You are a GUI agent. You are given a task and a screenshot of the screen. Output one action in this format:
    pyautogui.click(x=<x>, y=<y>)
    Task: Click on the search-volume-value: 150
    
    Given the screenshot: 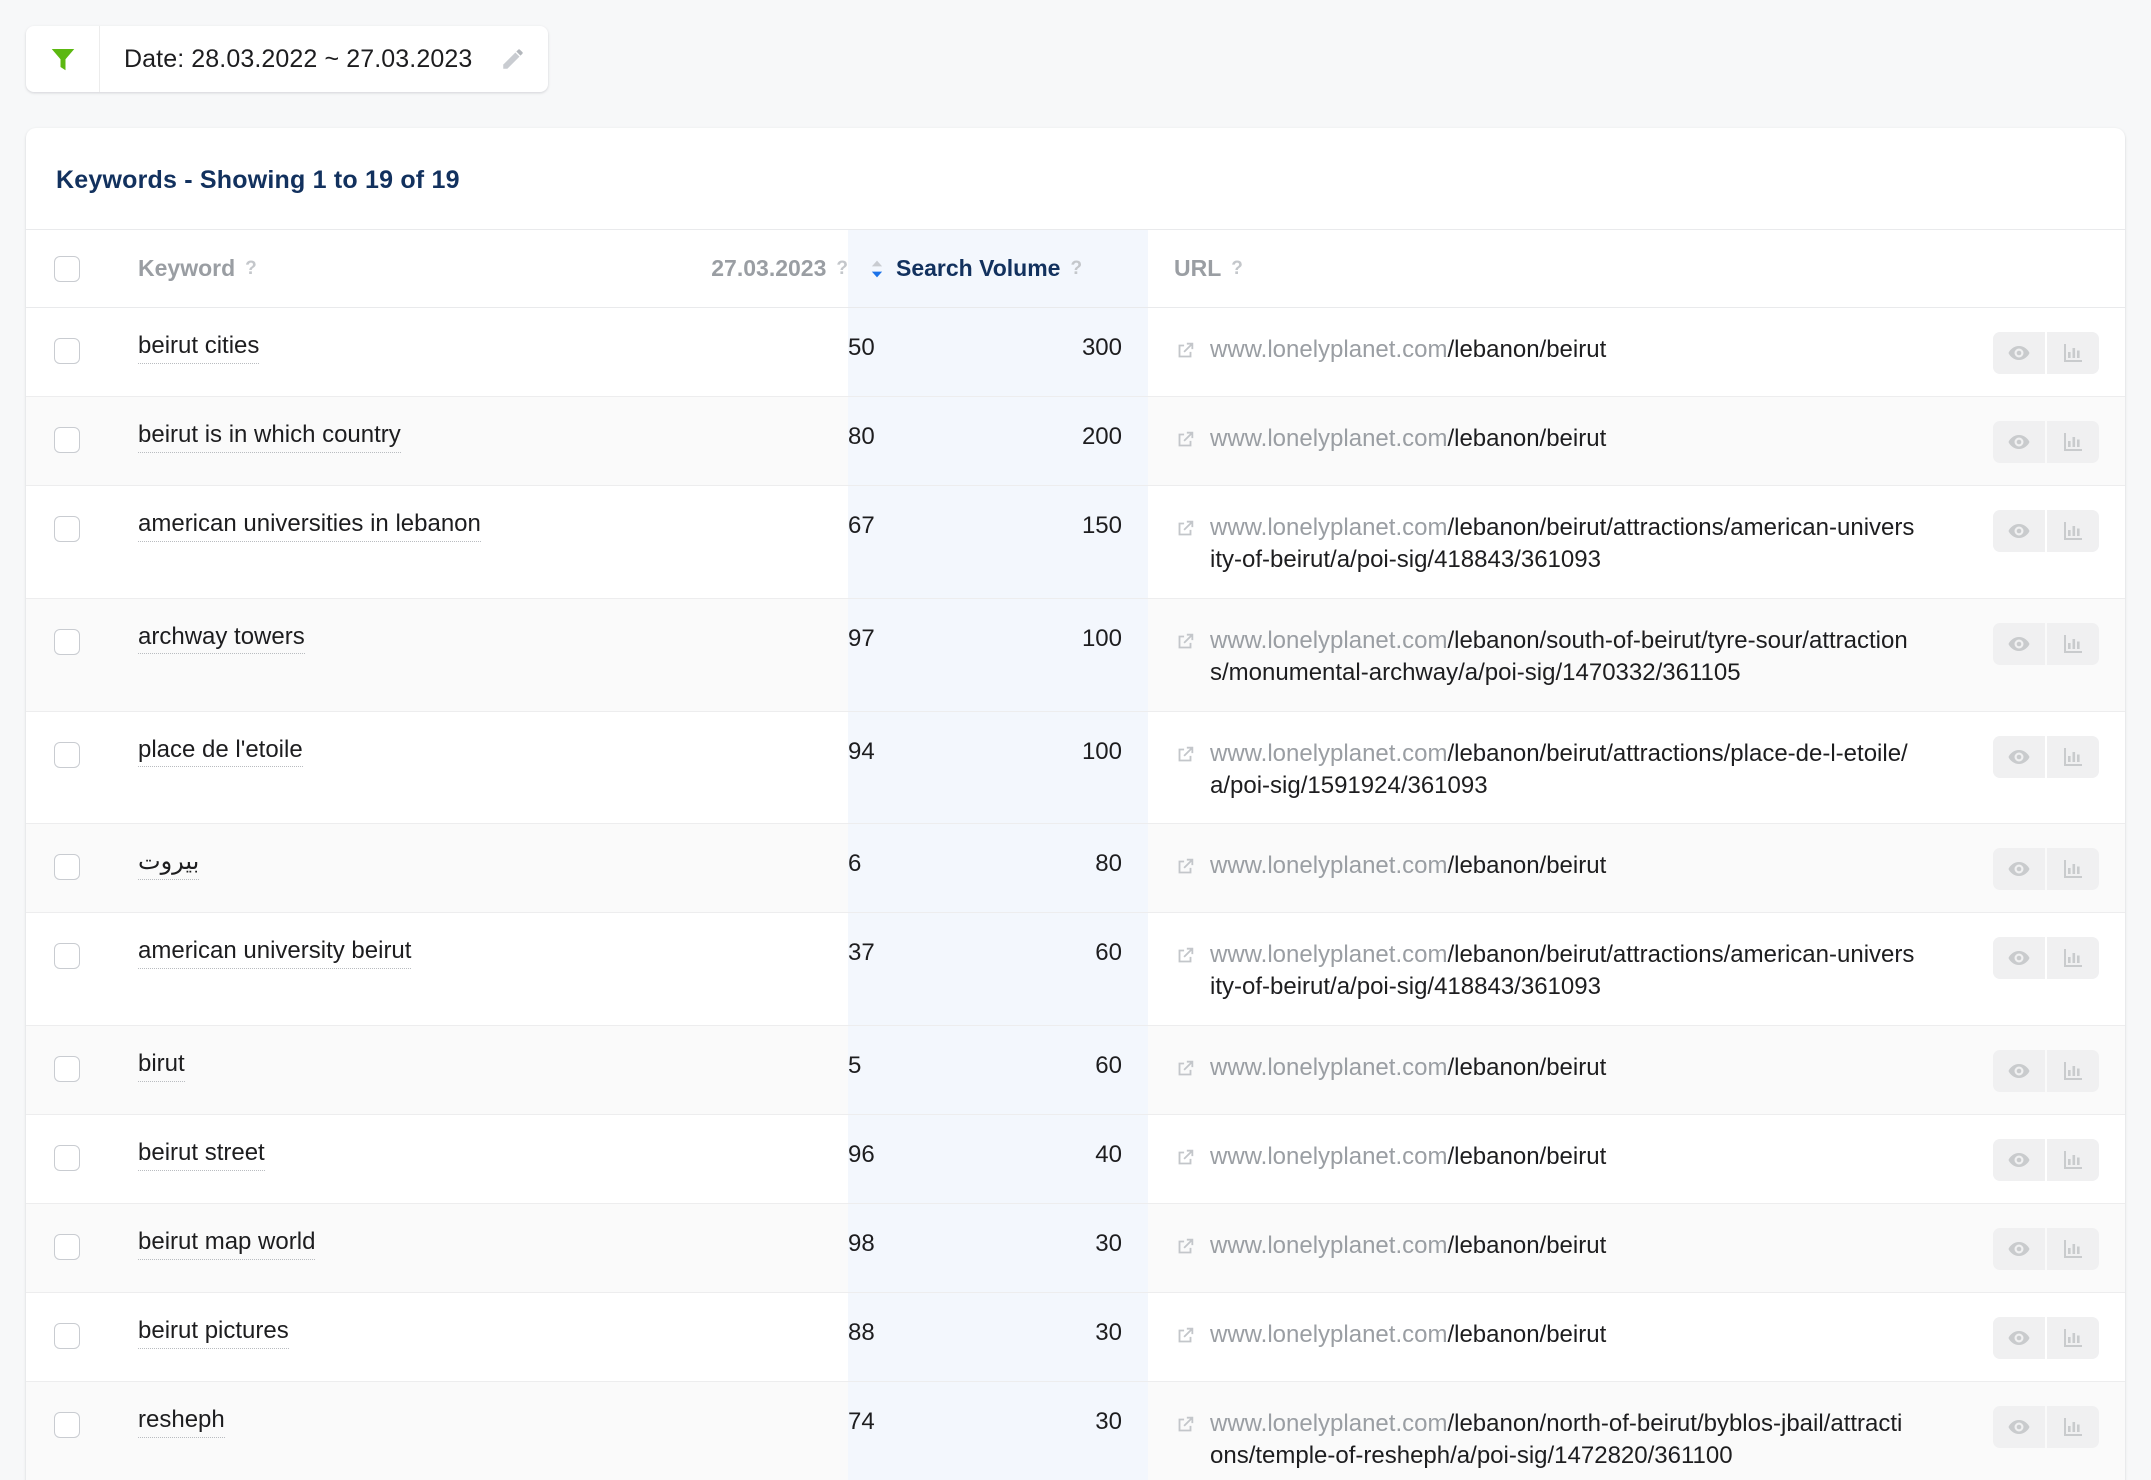 What is the action you would take?
    pyautogui.click(x=1101, y=525)
    